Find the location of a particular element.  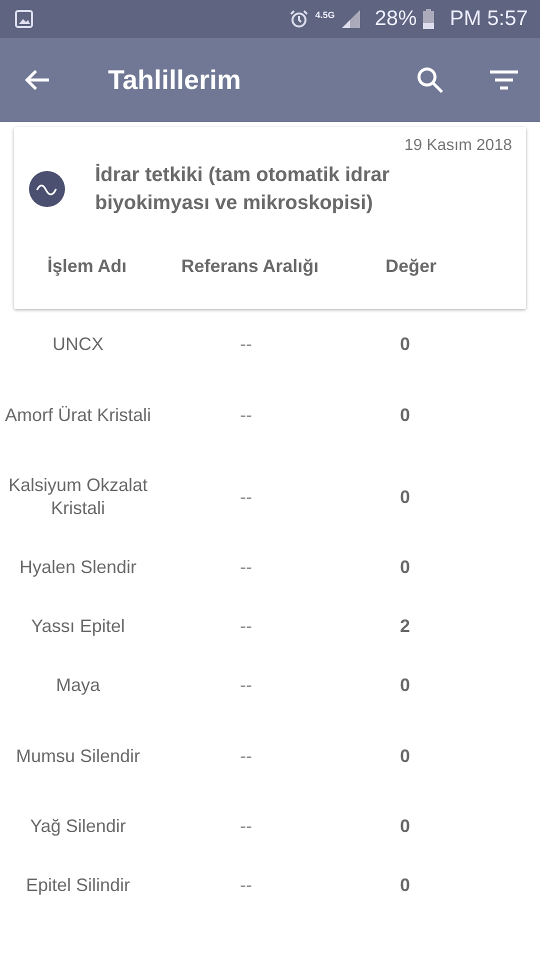

battery-icon is located at coordinates (428, 19).